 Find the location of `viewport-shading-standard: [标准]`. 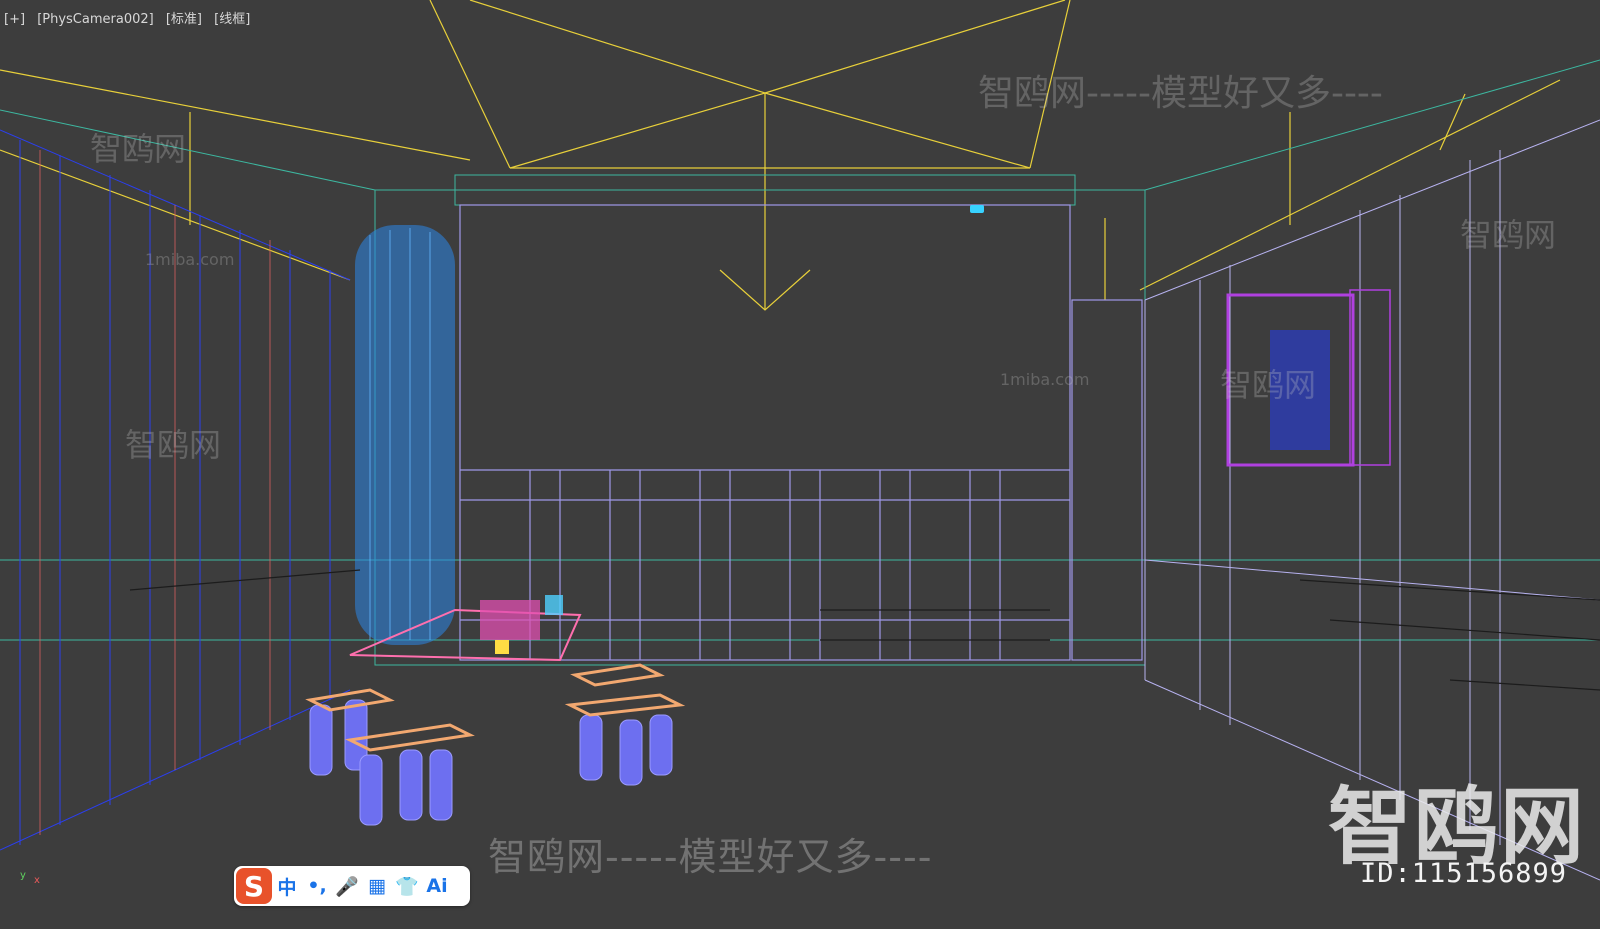

viewport-shading-standard: [标准] is located at coordinates (184, 19).